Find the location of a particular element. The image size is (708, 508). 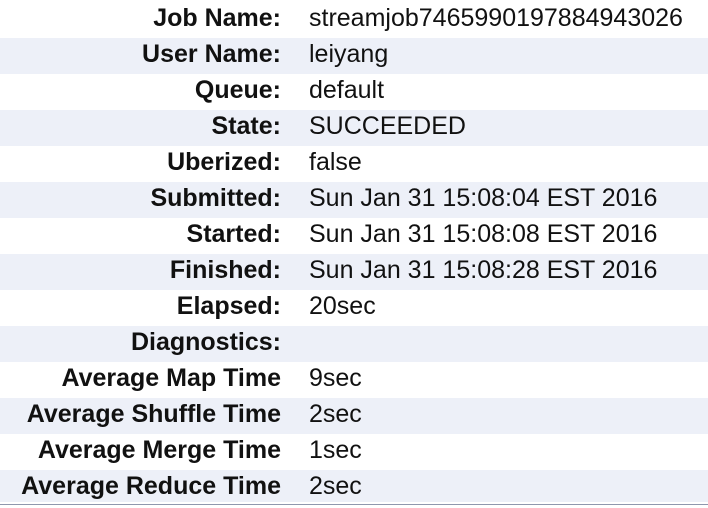

finished-value: Sun Jan 31 15:08:28 EST 2016 is located at coordinates (483, 270).